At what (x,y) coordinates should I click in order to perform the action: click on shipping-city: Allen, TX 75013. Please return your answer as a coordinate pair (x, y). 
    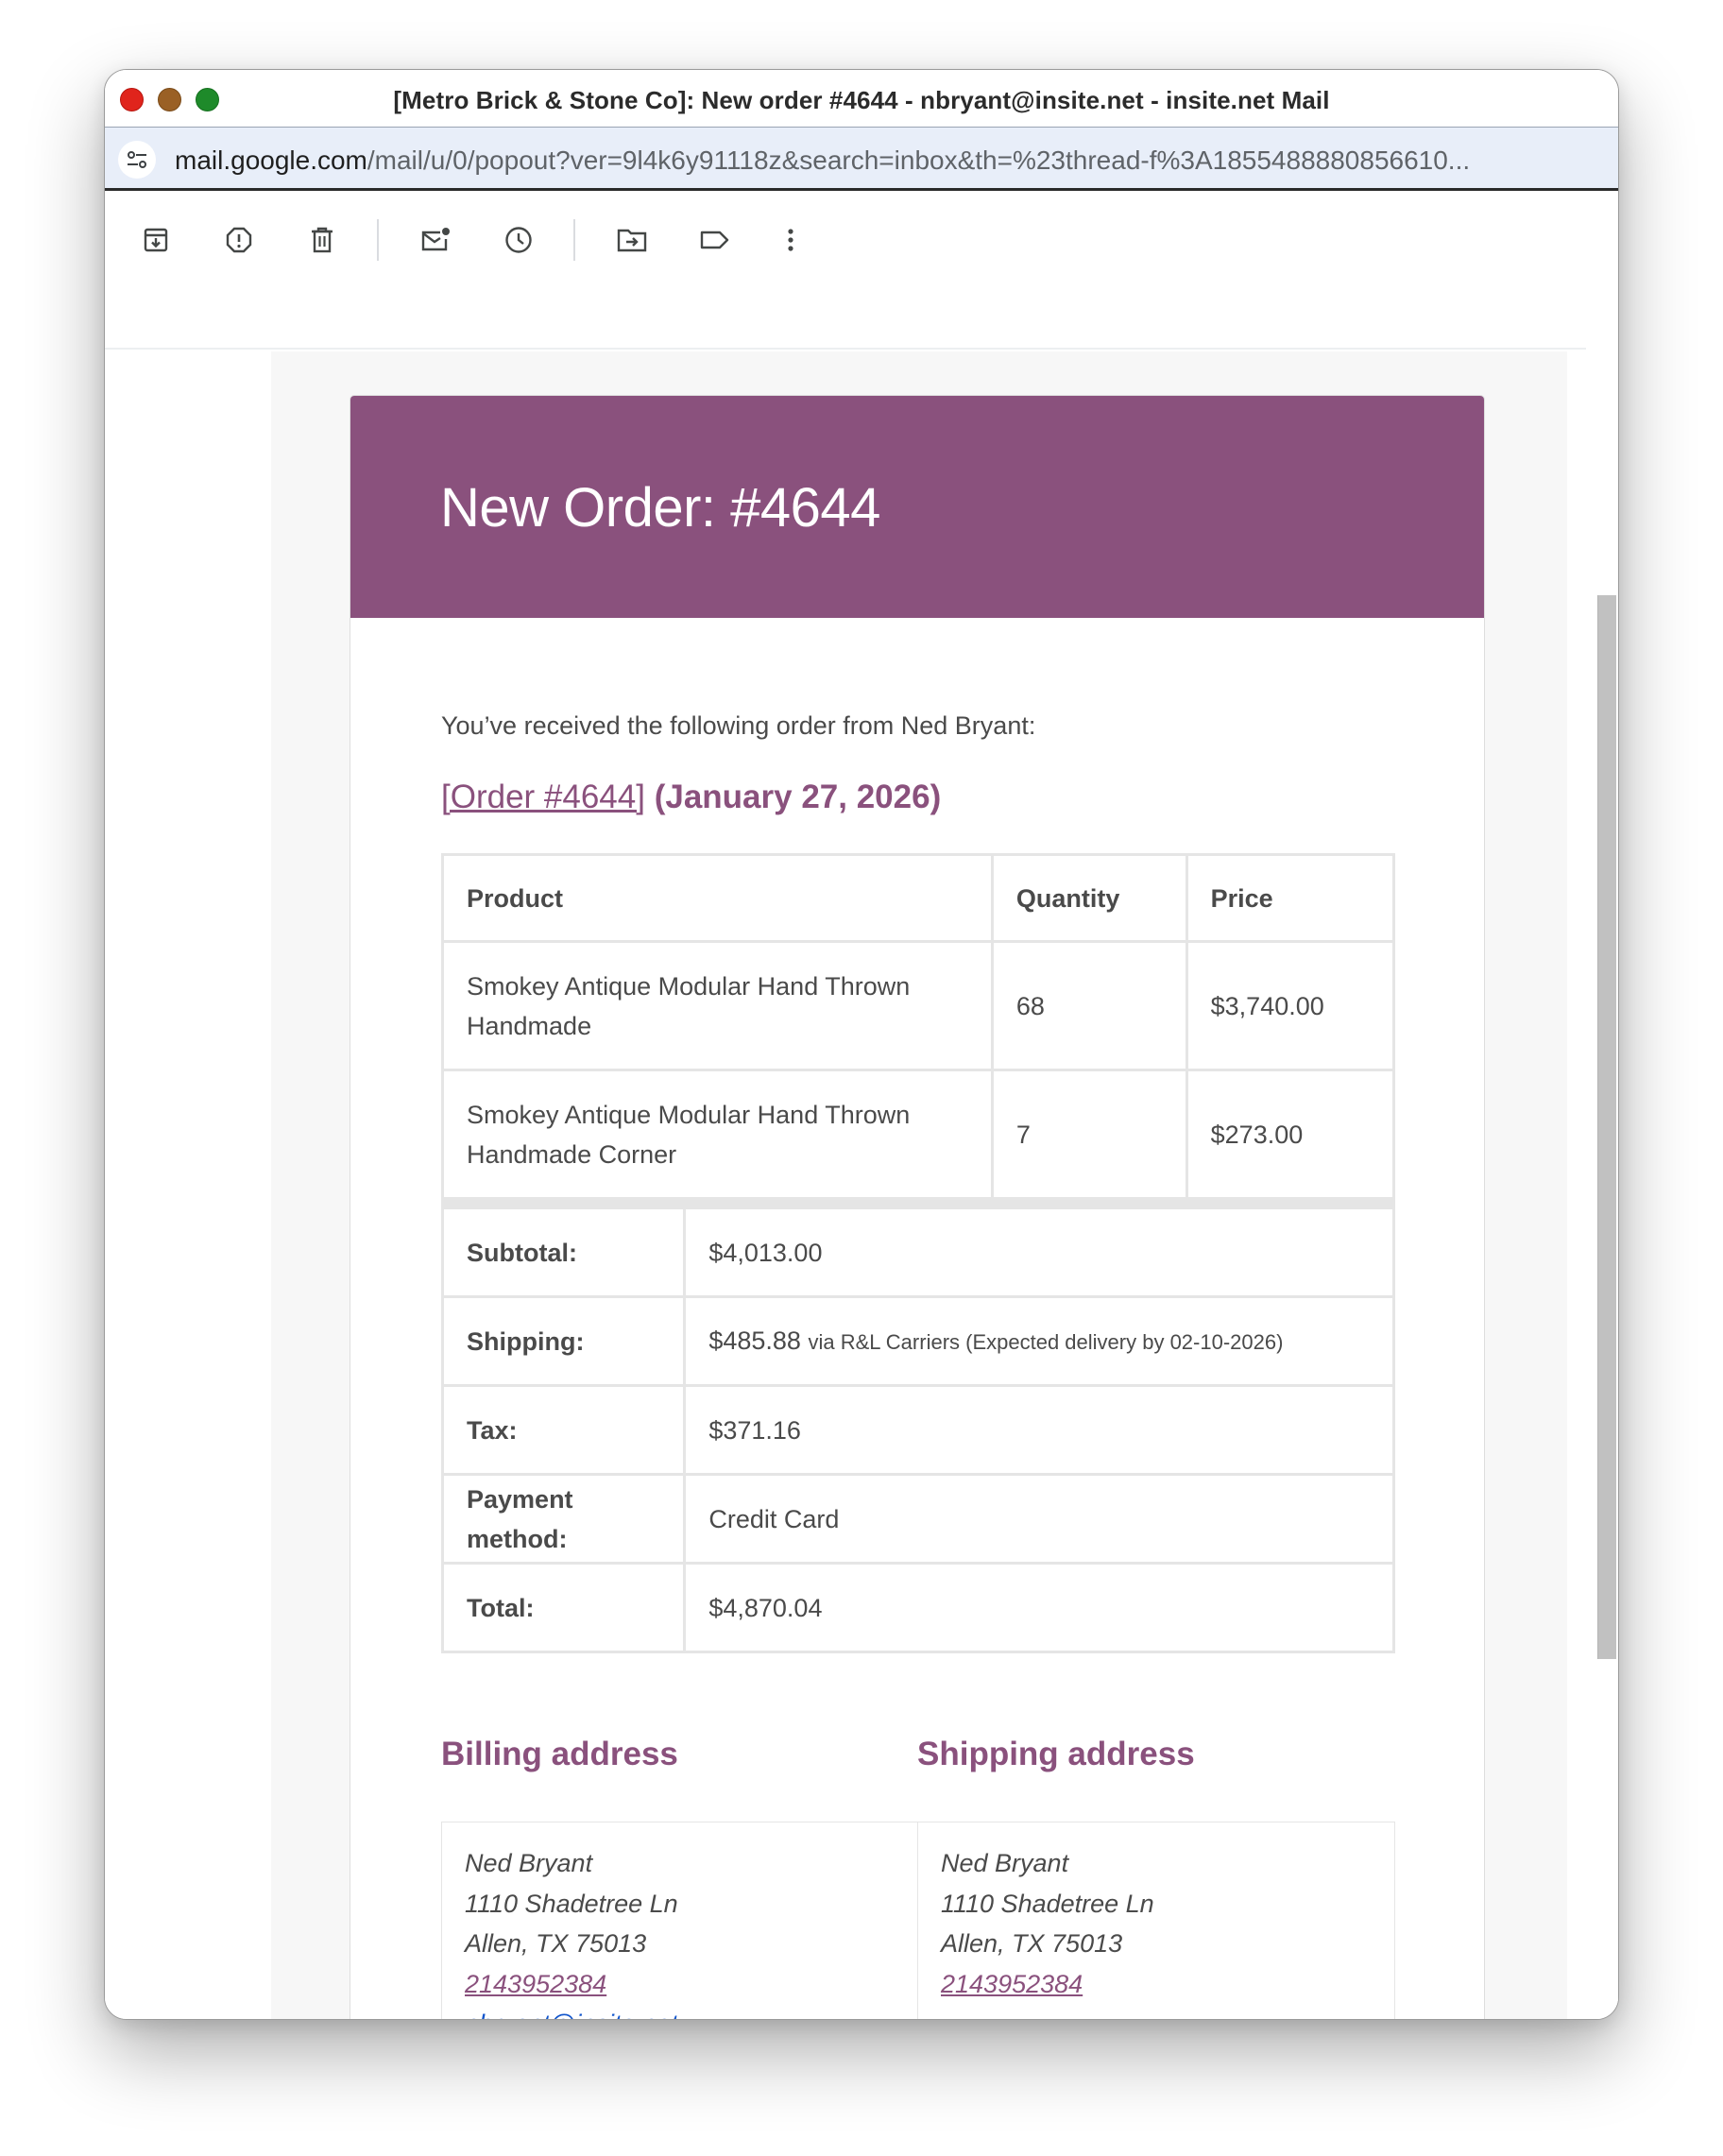
    Looking at the image, I should click on (1032, 1944).